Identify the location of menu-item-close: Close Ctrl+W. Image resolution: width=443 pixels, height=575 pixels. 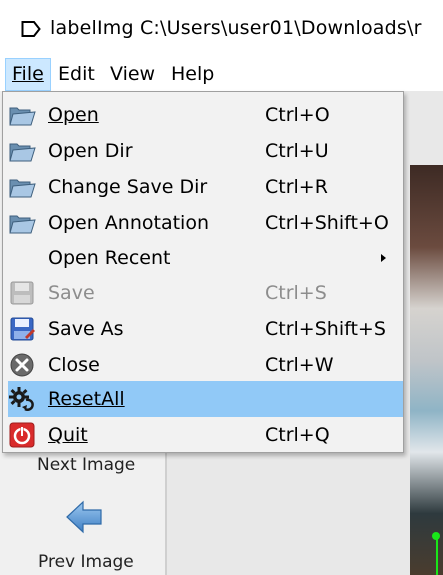
(203, 365).